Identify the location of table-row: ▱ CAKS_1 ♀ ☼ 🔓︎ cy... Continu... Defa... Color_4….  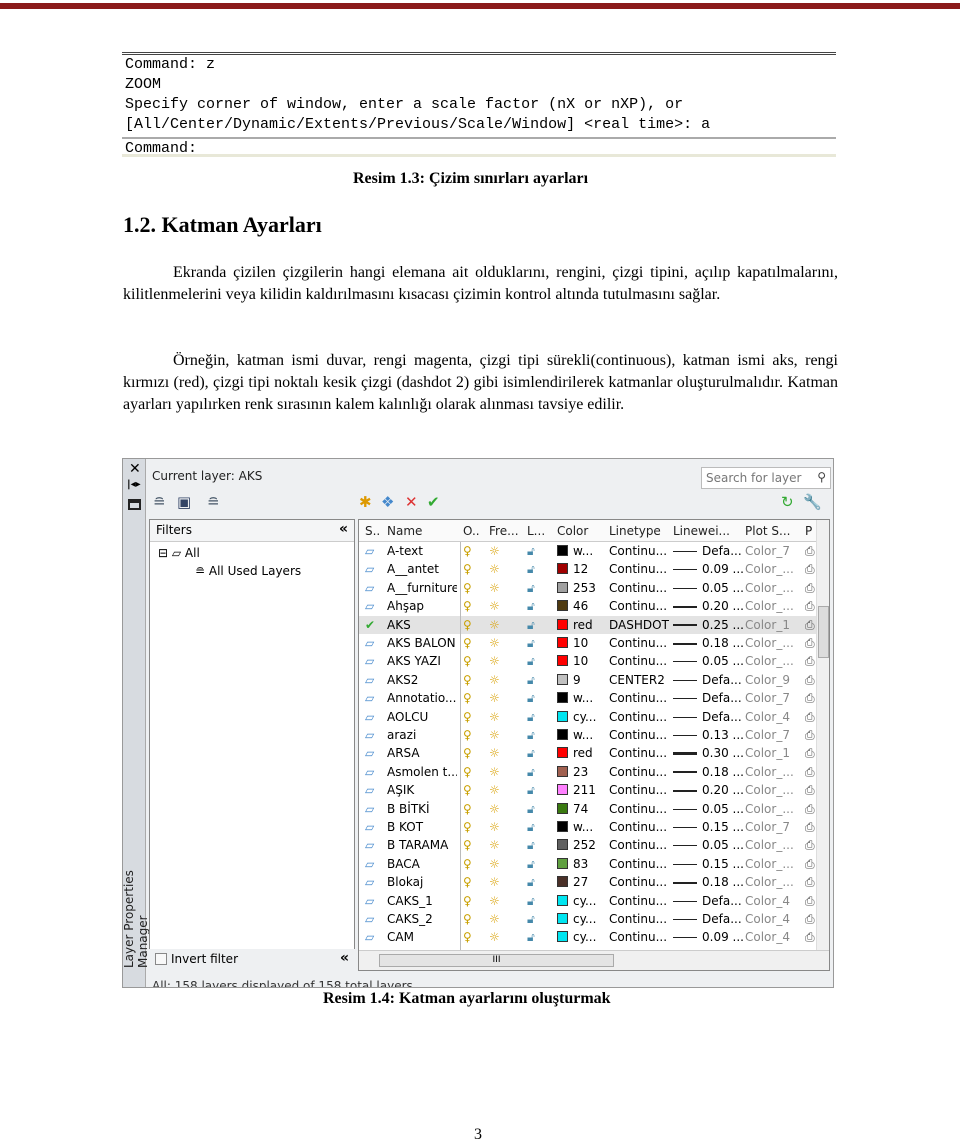
(588, 901).